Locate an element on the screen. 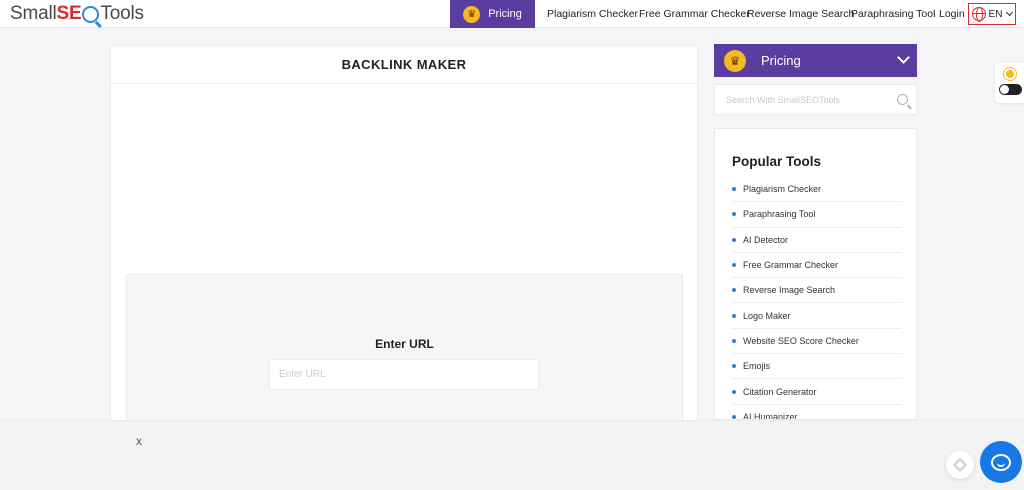  popular-item-label: AI Detector is located at coordinates (766, 239).